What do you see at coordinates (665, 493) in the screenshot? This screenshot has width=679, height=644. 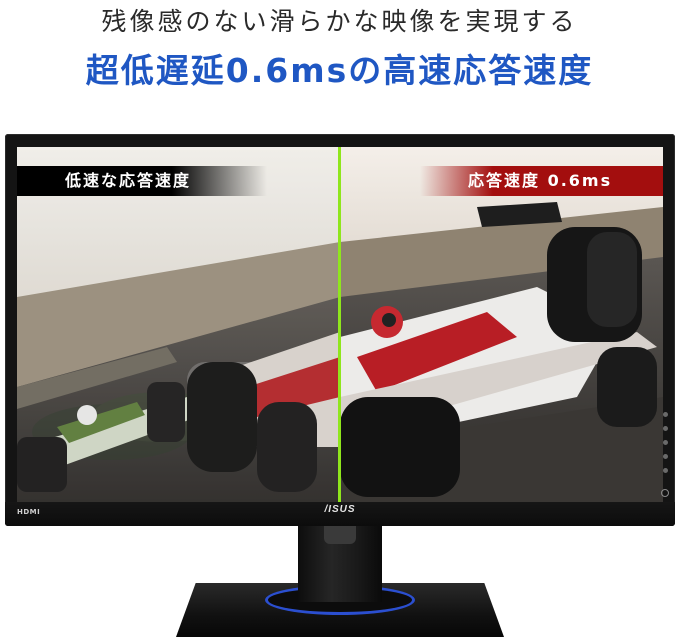 I see `power-icon` at bounding box center [665, 493].